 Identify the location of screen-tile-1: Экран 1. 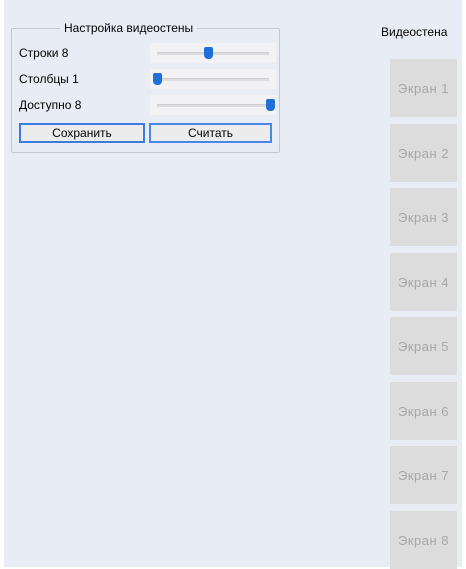
(423, 88).